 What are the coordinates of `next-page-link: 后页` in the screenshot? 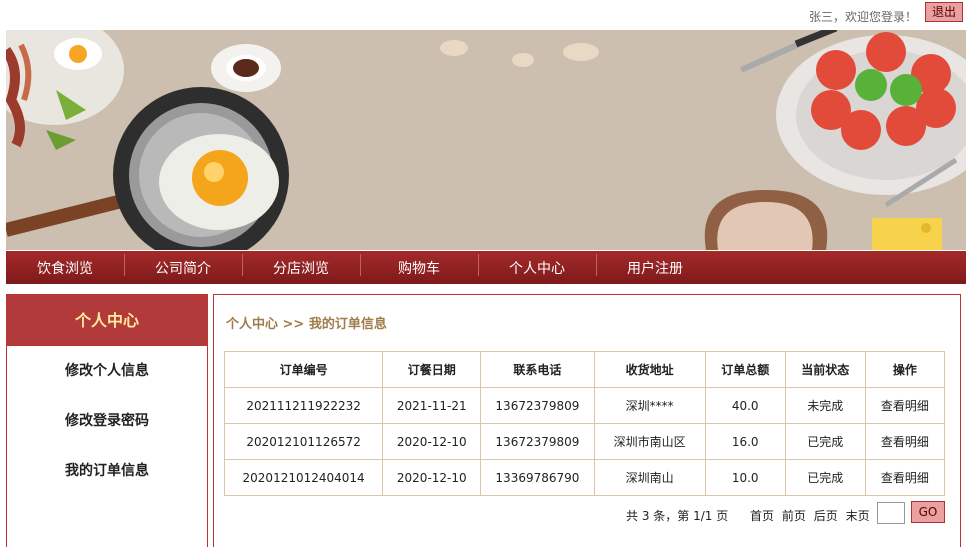 It's located at (826, 515).